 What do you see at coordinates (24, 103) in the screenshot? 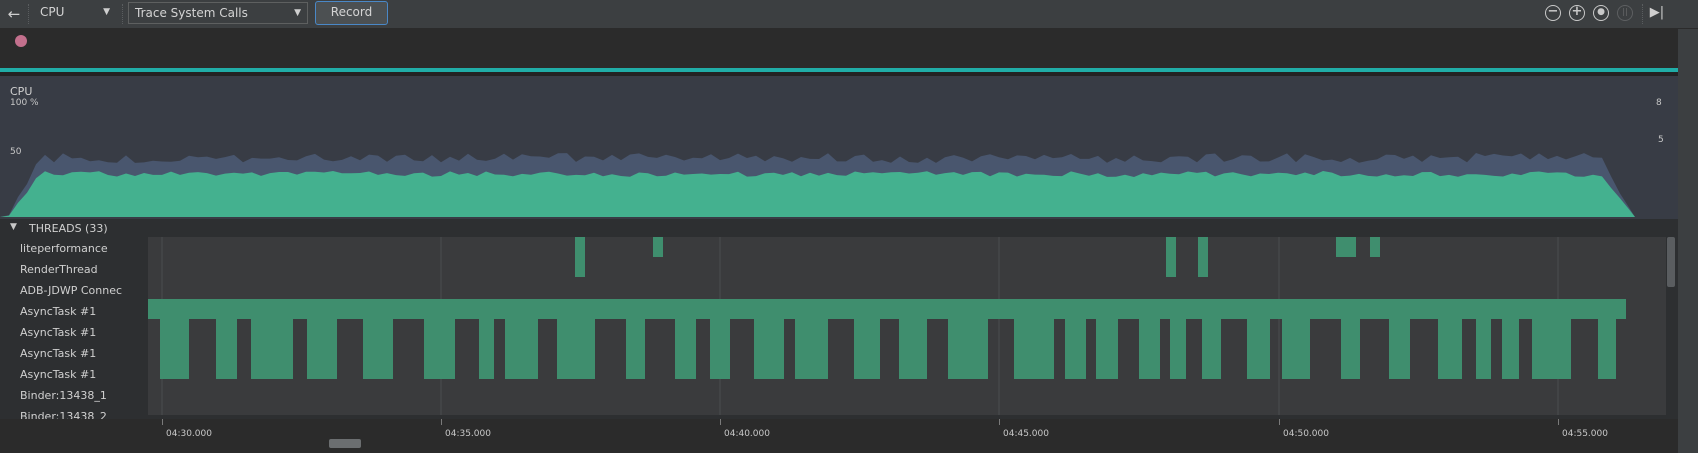
I see `y-axis-label-max: 100 %` at bounding box center [24, 103].